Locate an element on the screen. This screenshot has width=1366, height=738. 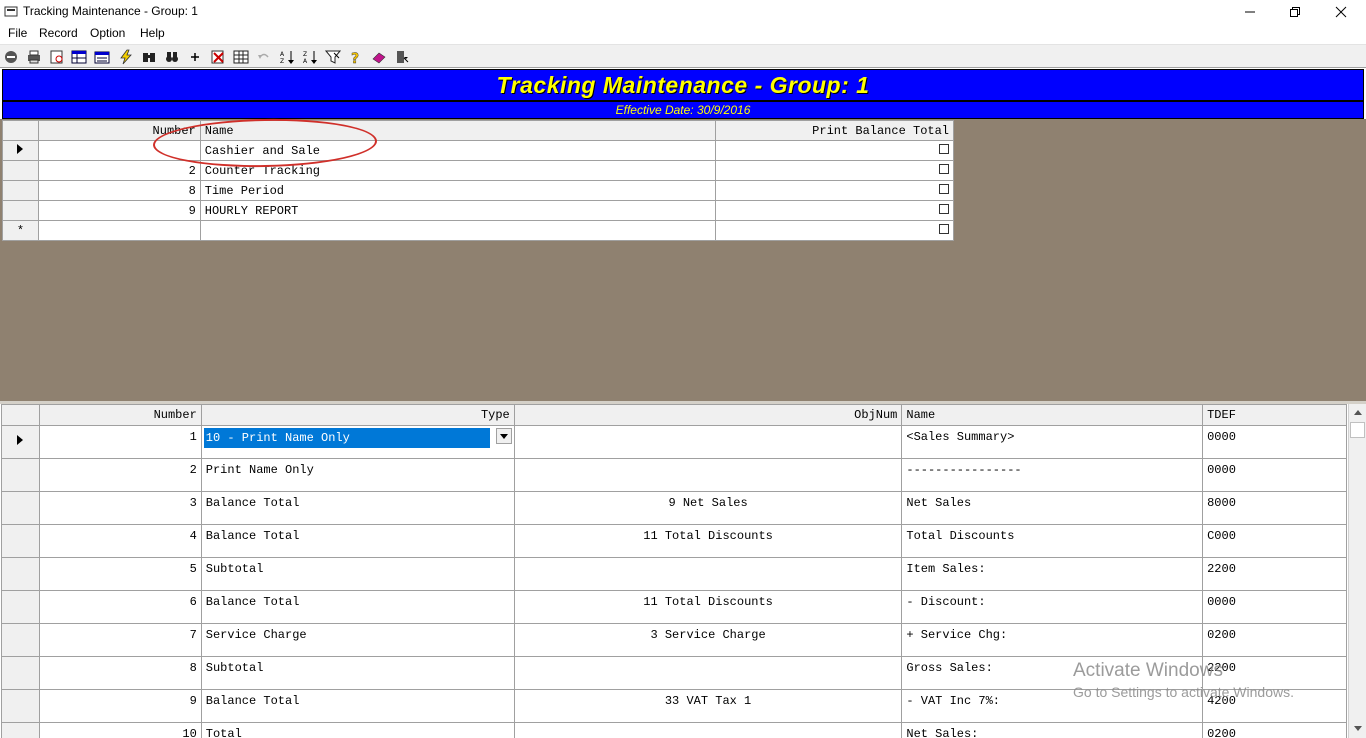
menu-record: Record is located at coordinates (58, 33).